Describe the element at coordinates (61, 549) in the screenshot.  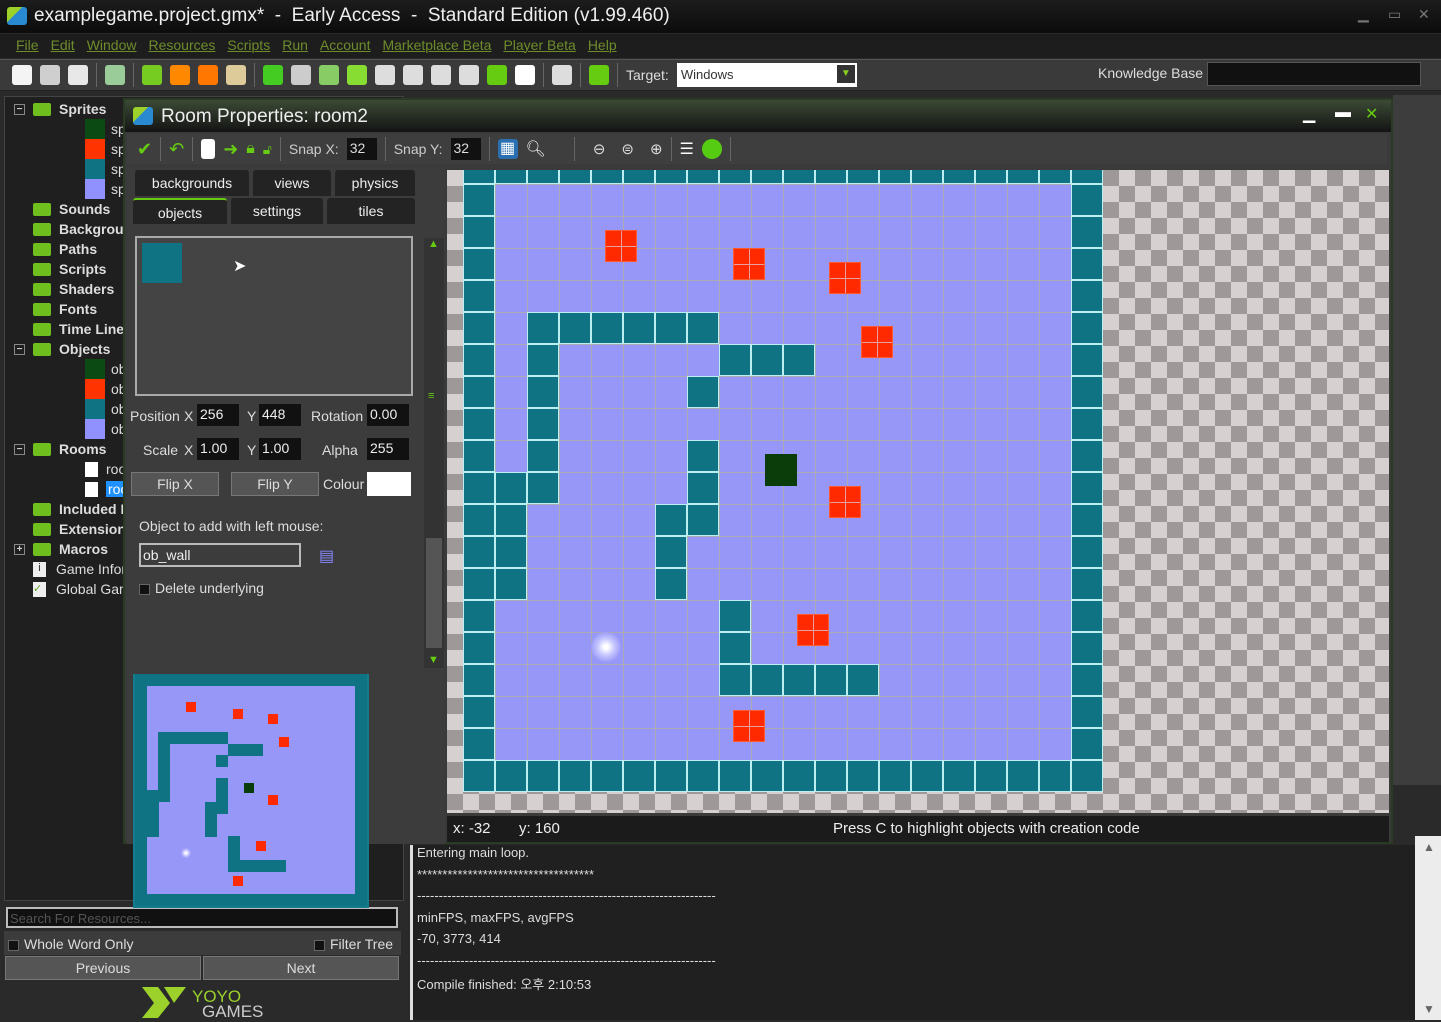
I see `tree-item-macros: Macros +` at that location.